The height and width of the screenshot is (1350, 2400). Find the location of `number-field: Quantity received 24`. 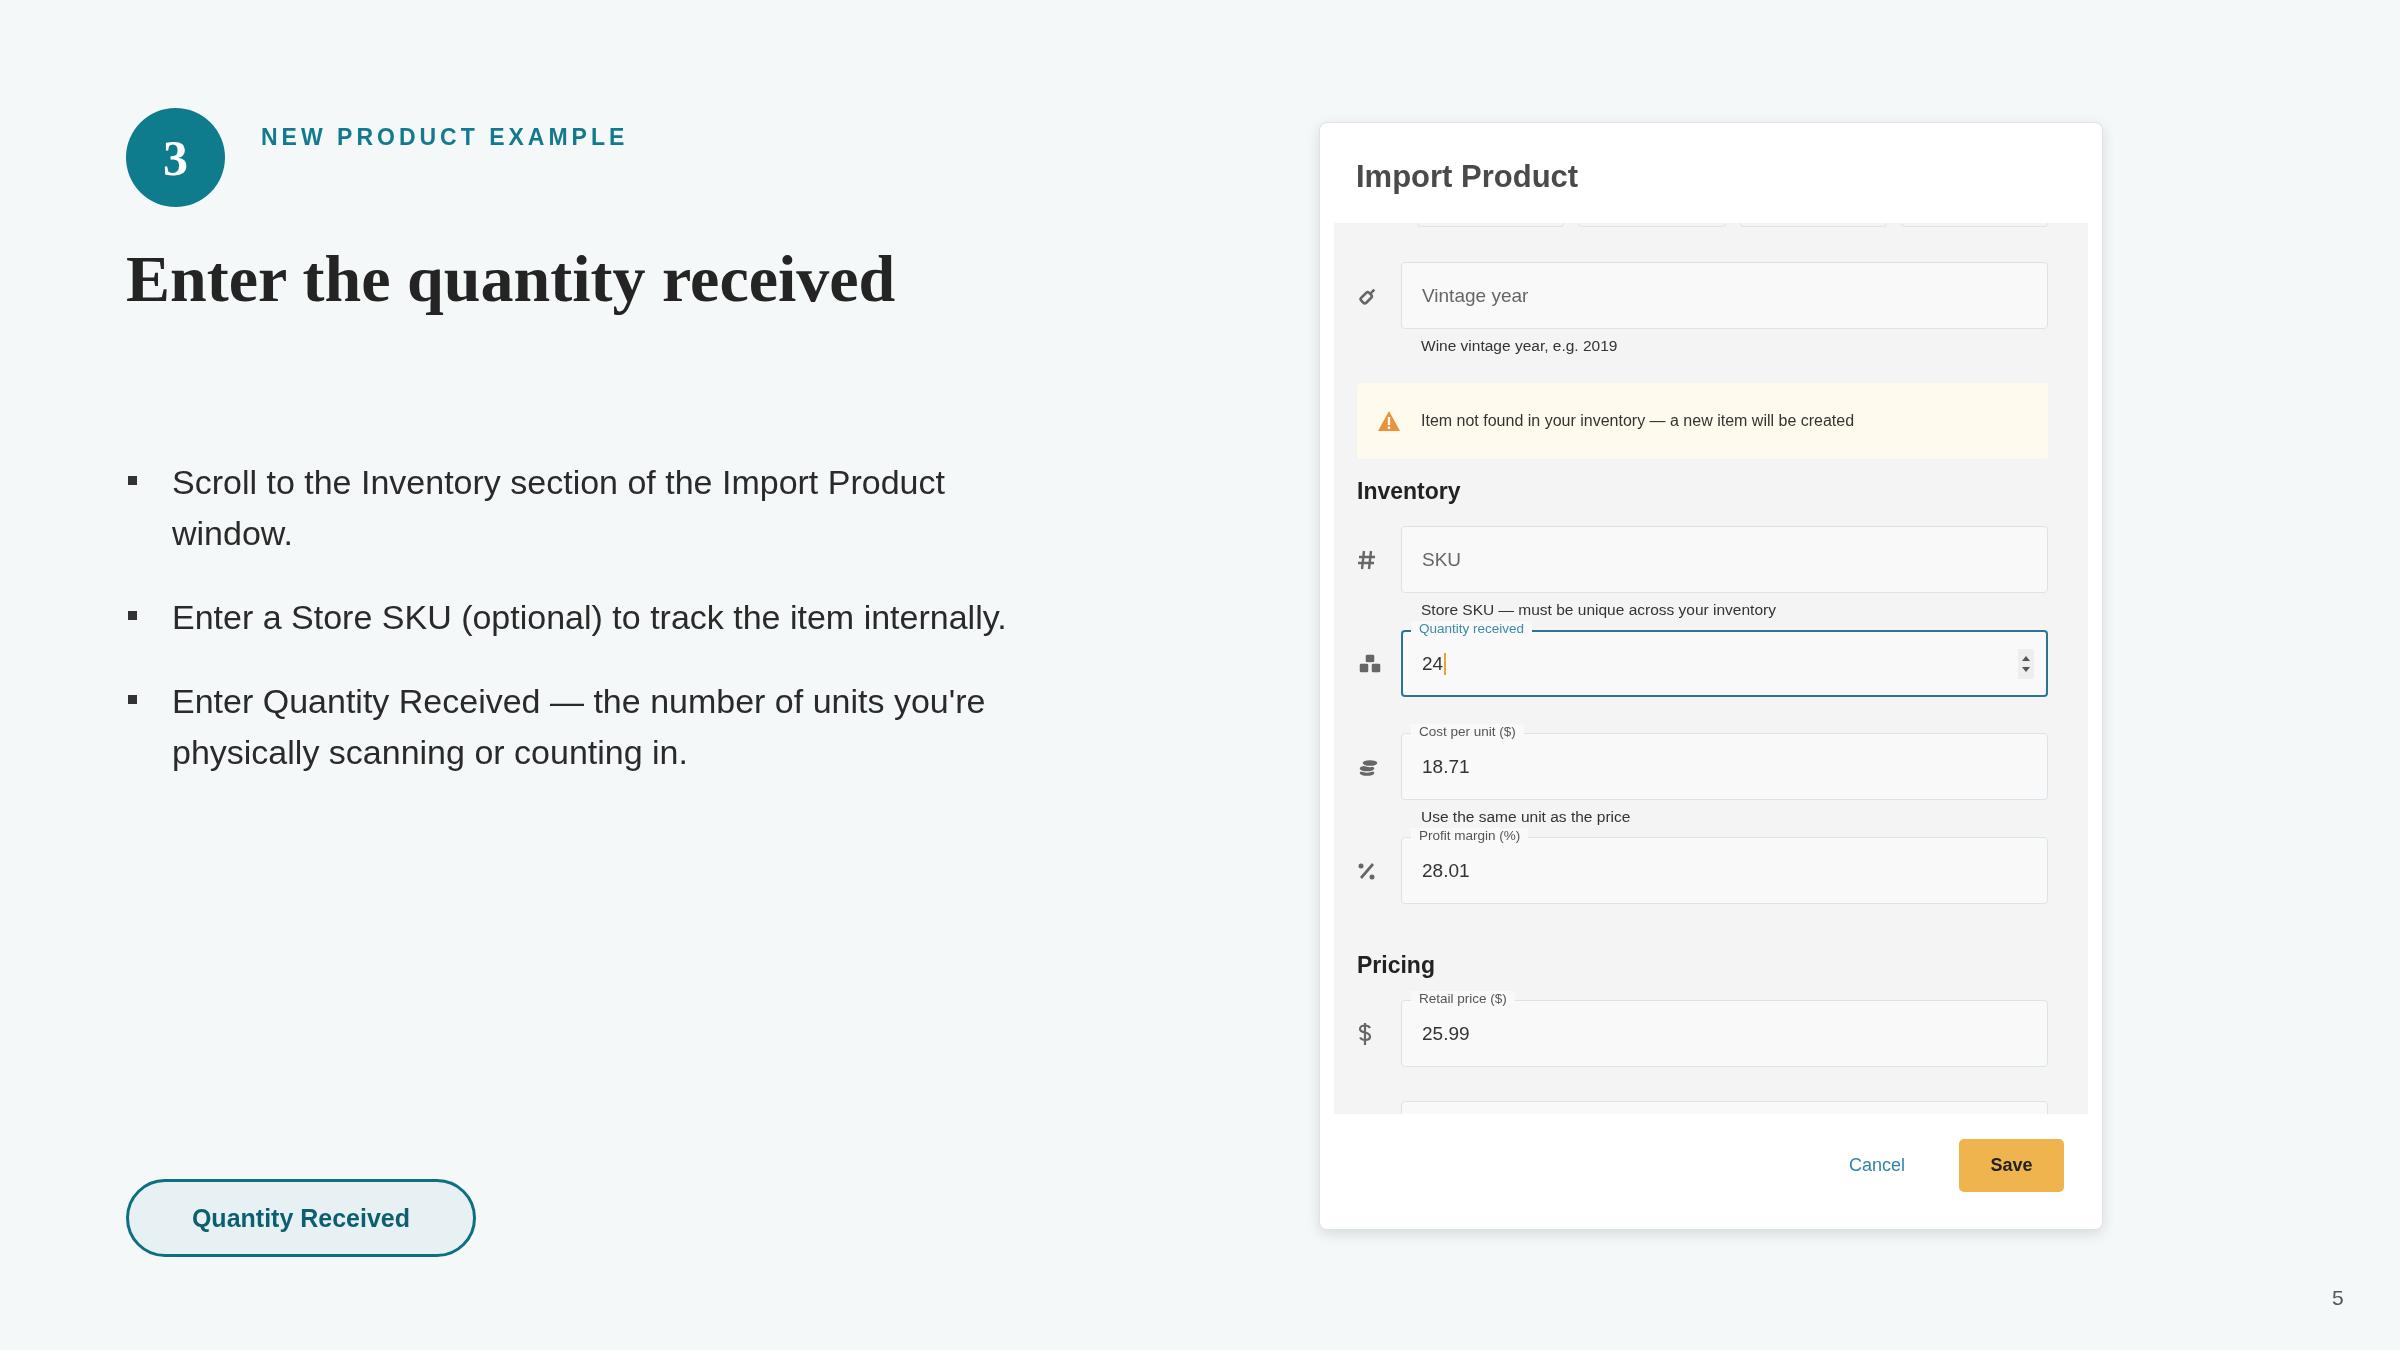

number-field: Quantity received 24 is located at coordinates (1724, 659).